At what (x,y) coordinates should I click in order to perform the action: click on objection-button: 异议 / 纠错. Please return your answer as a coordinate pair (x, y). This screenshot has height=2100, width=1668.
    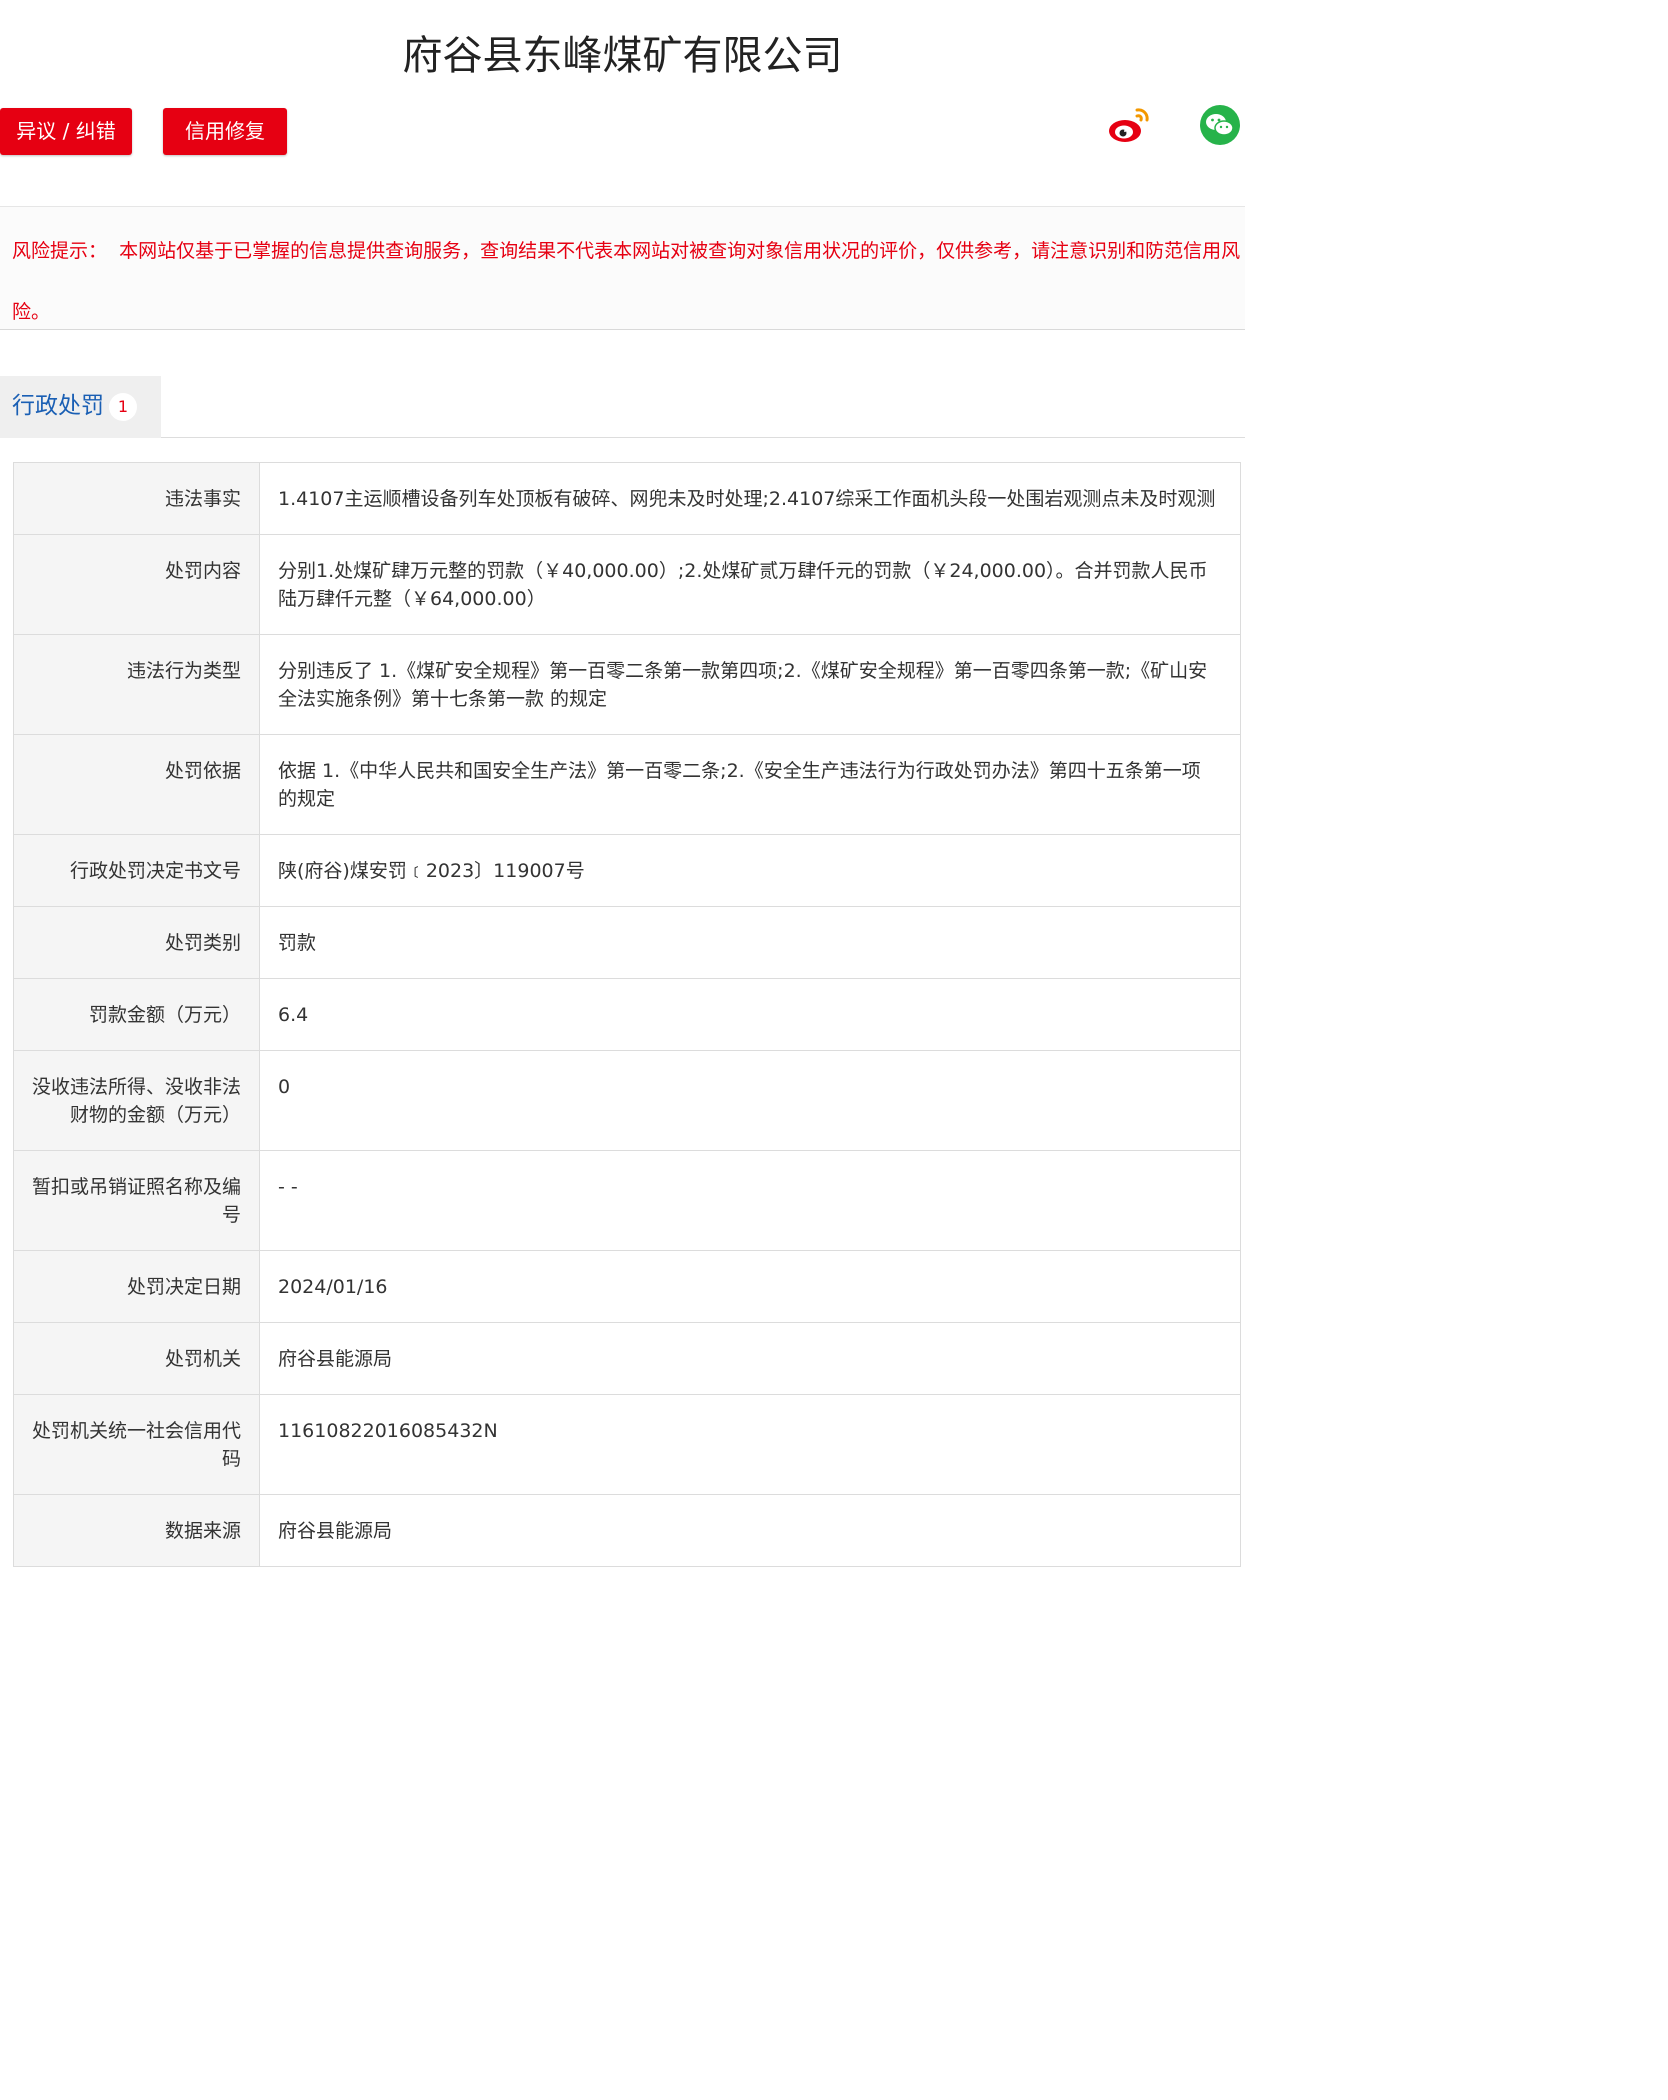
    Looking at the image, I should click on (66, 131).